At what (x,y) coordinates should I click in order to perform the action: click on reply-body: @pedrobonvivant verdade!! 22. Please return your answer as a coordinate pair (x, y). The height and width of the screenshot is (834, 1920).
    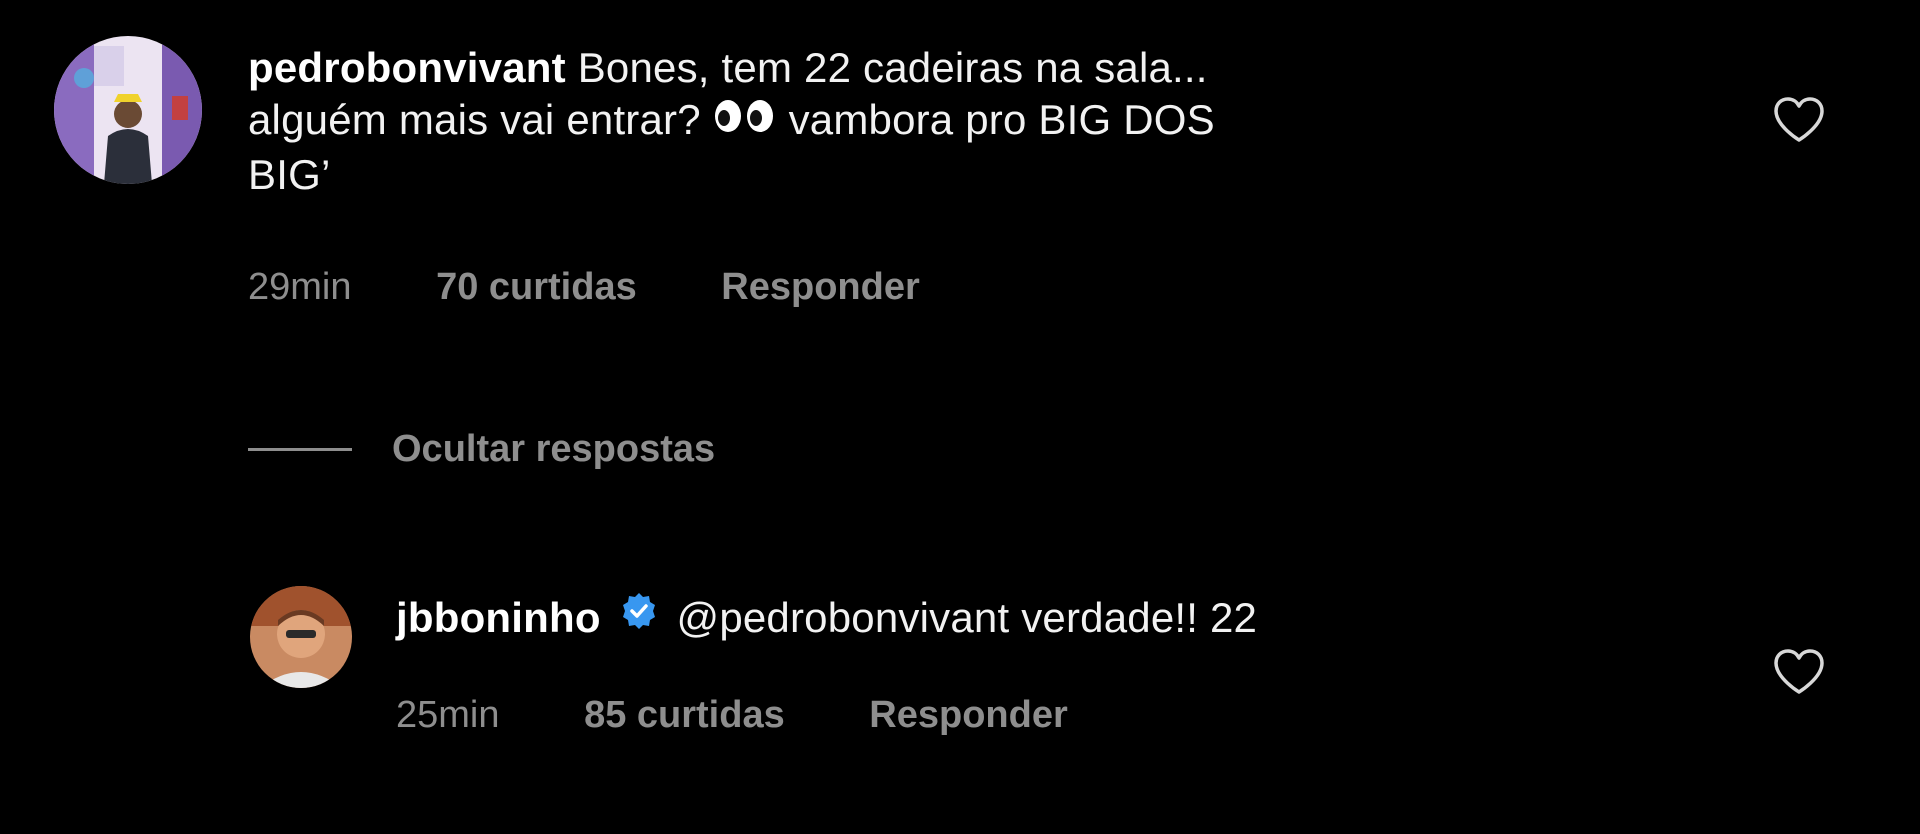
    Looking at the image, I should click on (967, 617).